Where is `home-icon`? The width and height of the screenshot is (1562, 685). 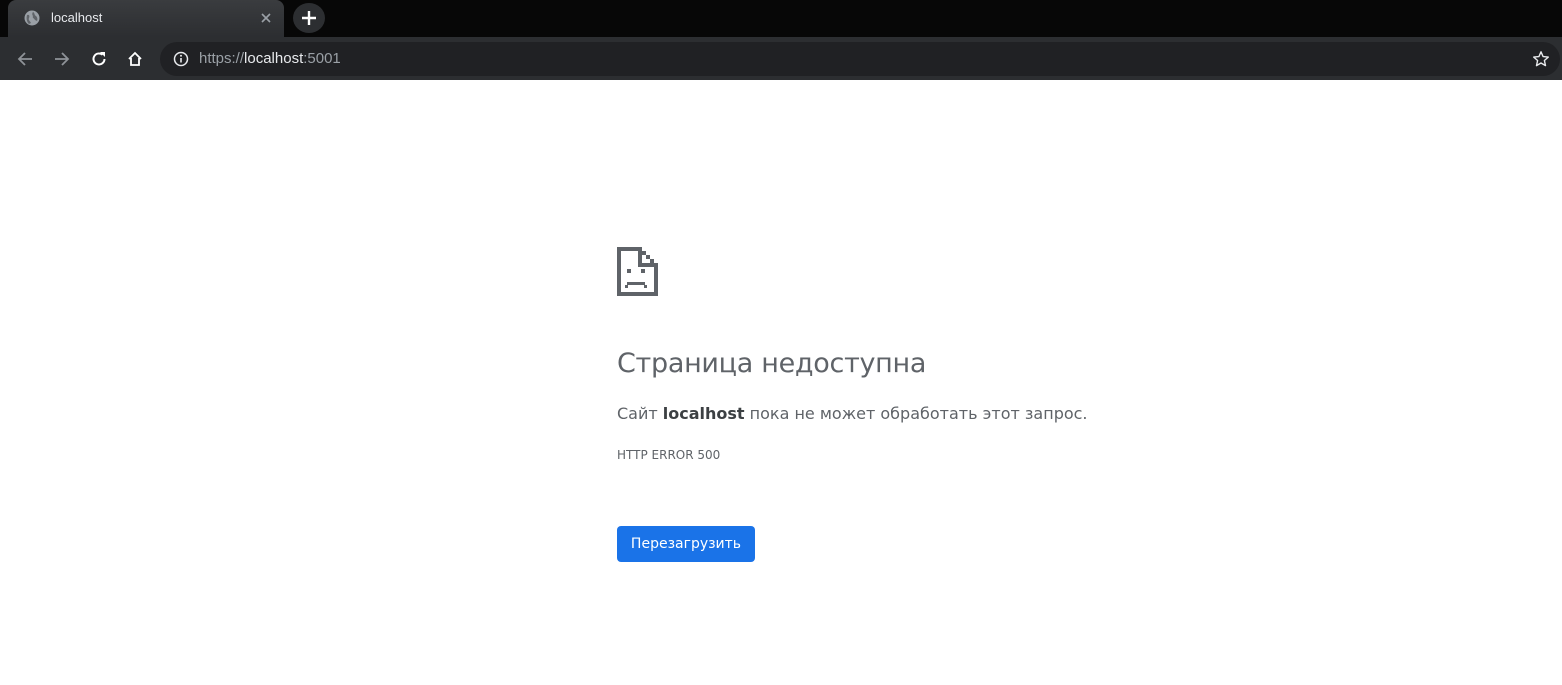 home-icon is located at coordinates (135, 58).